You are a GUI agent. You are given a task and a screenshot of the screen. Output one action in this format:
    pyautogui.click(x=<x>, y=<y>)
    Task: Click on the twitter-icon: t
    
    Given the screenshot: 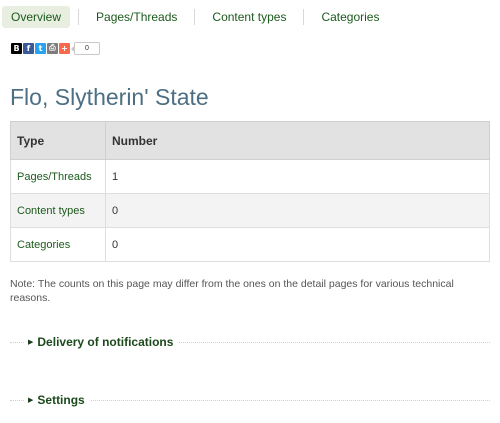 What is the action you would take?
    pyautogui.click(x=40, y=48)
    